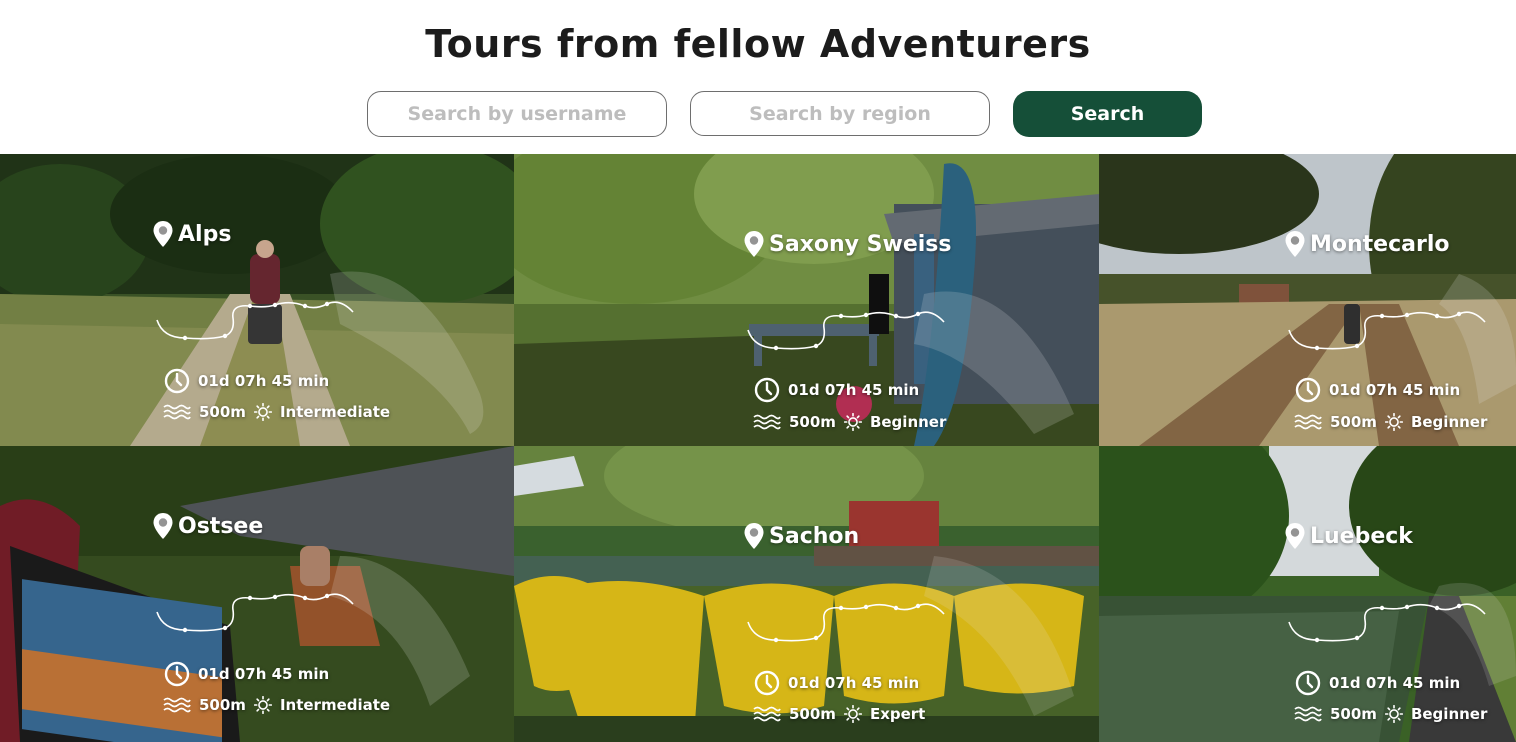 Image resolution: width=1516 pixels, height=742 pixels. What do you see at coordinates (1361, 536) in the screenshot?
I see `tour-title: Luebeck` at bounding box center [1361, 536].